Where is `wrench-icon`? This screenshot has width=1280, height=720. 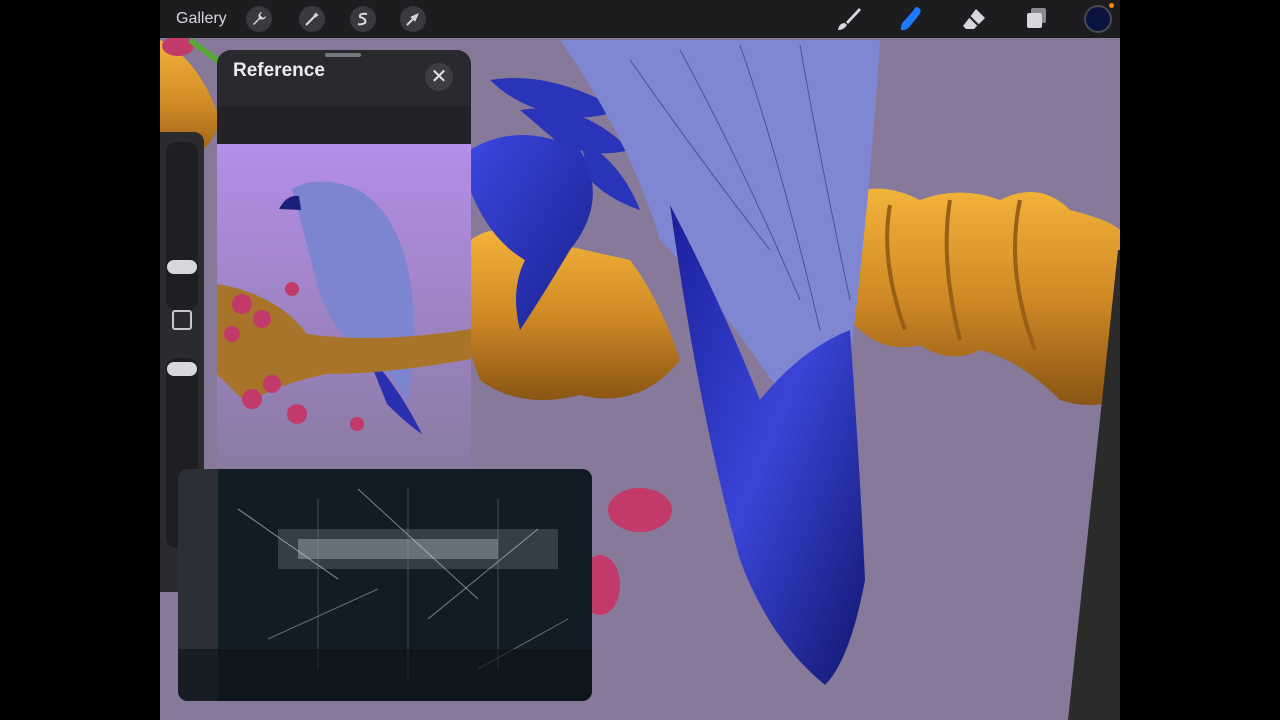
wrench-icon is located at coordinates (259, 18).